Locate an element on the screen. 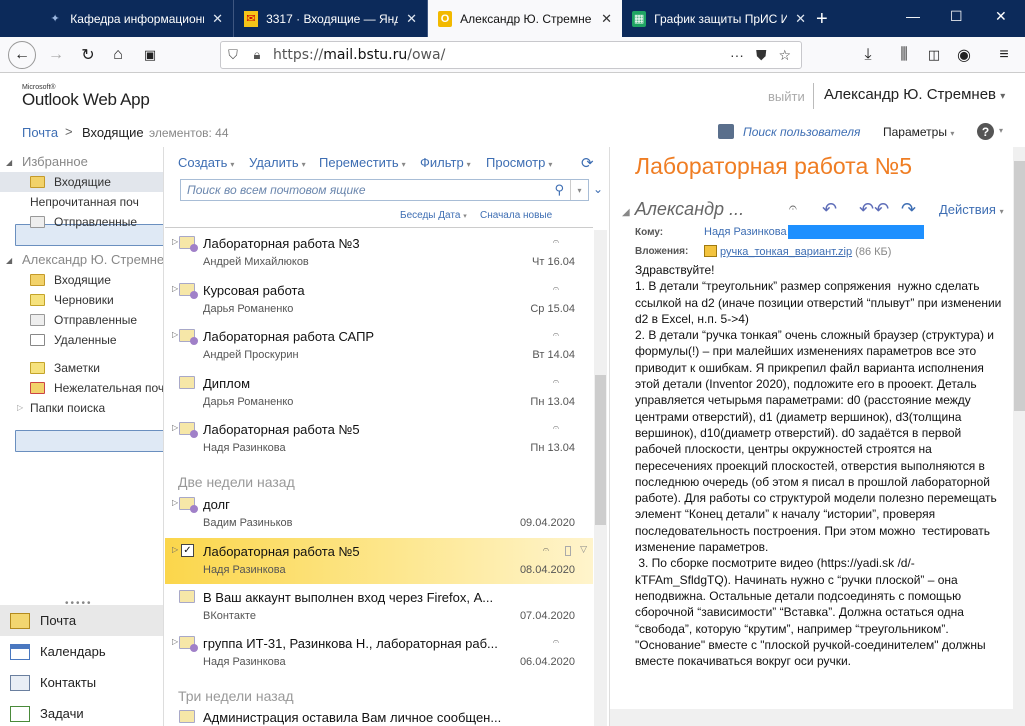  pocket-icon: ⛊ is located at coordinates (761, 55).